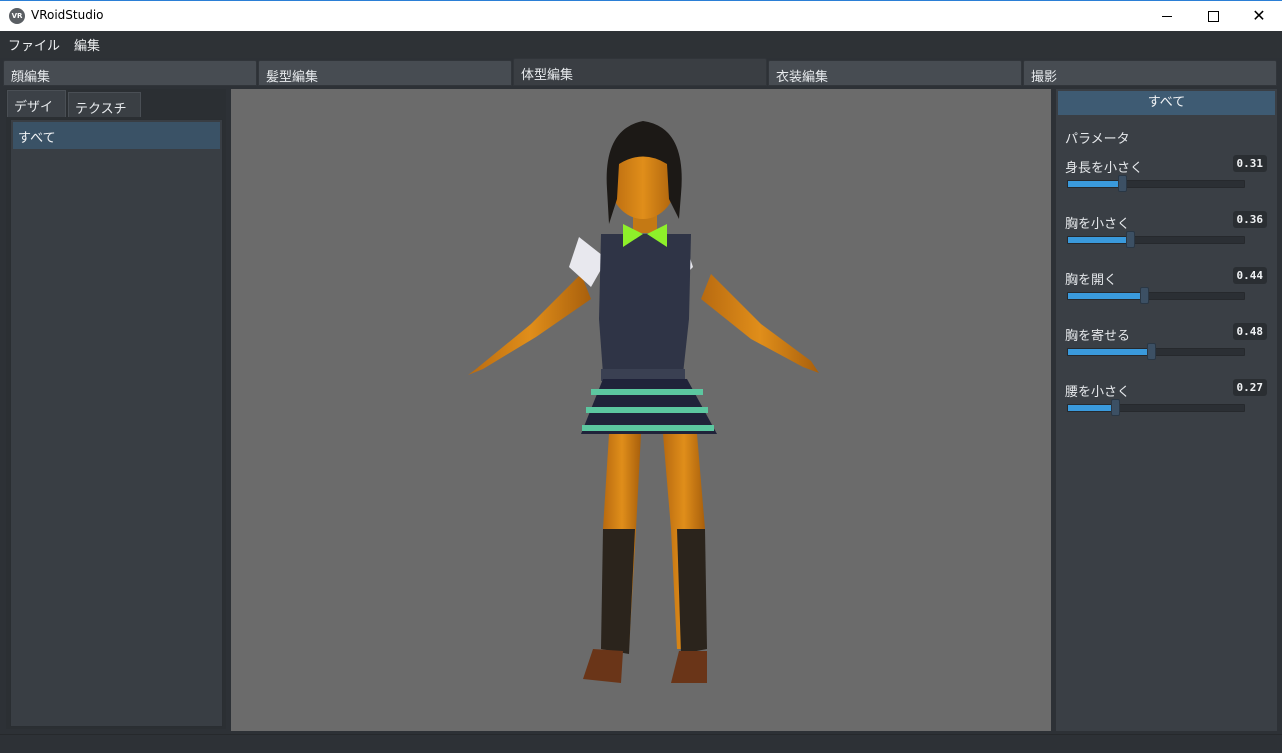 The width and height of the screenshot is (1282, 753). I want to click on left-panel: デザイン テクスチャ すべて, so click(116, 409).